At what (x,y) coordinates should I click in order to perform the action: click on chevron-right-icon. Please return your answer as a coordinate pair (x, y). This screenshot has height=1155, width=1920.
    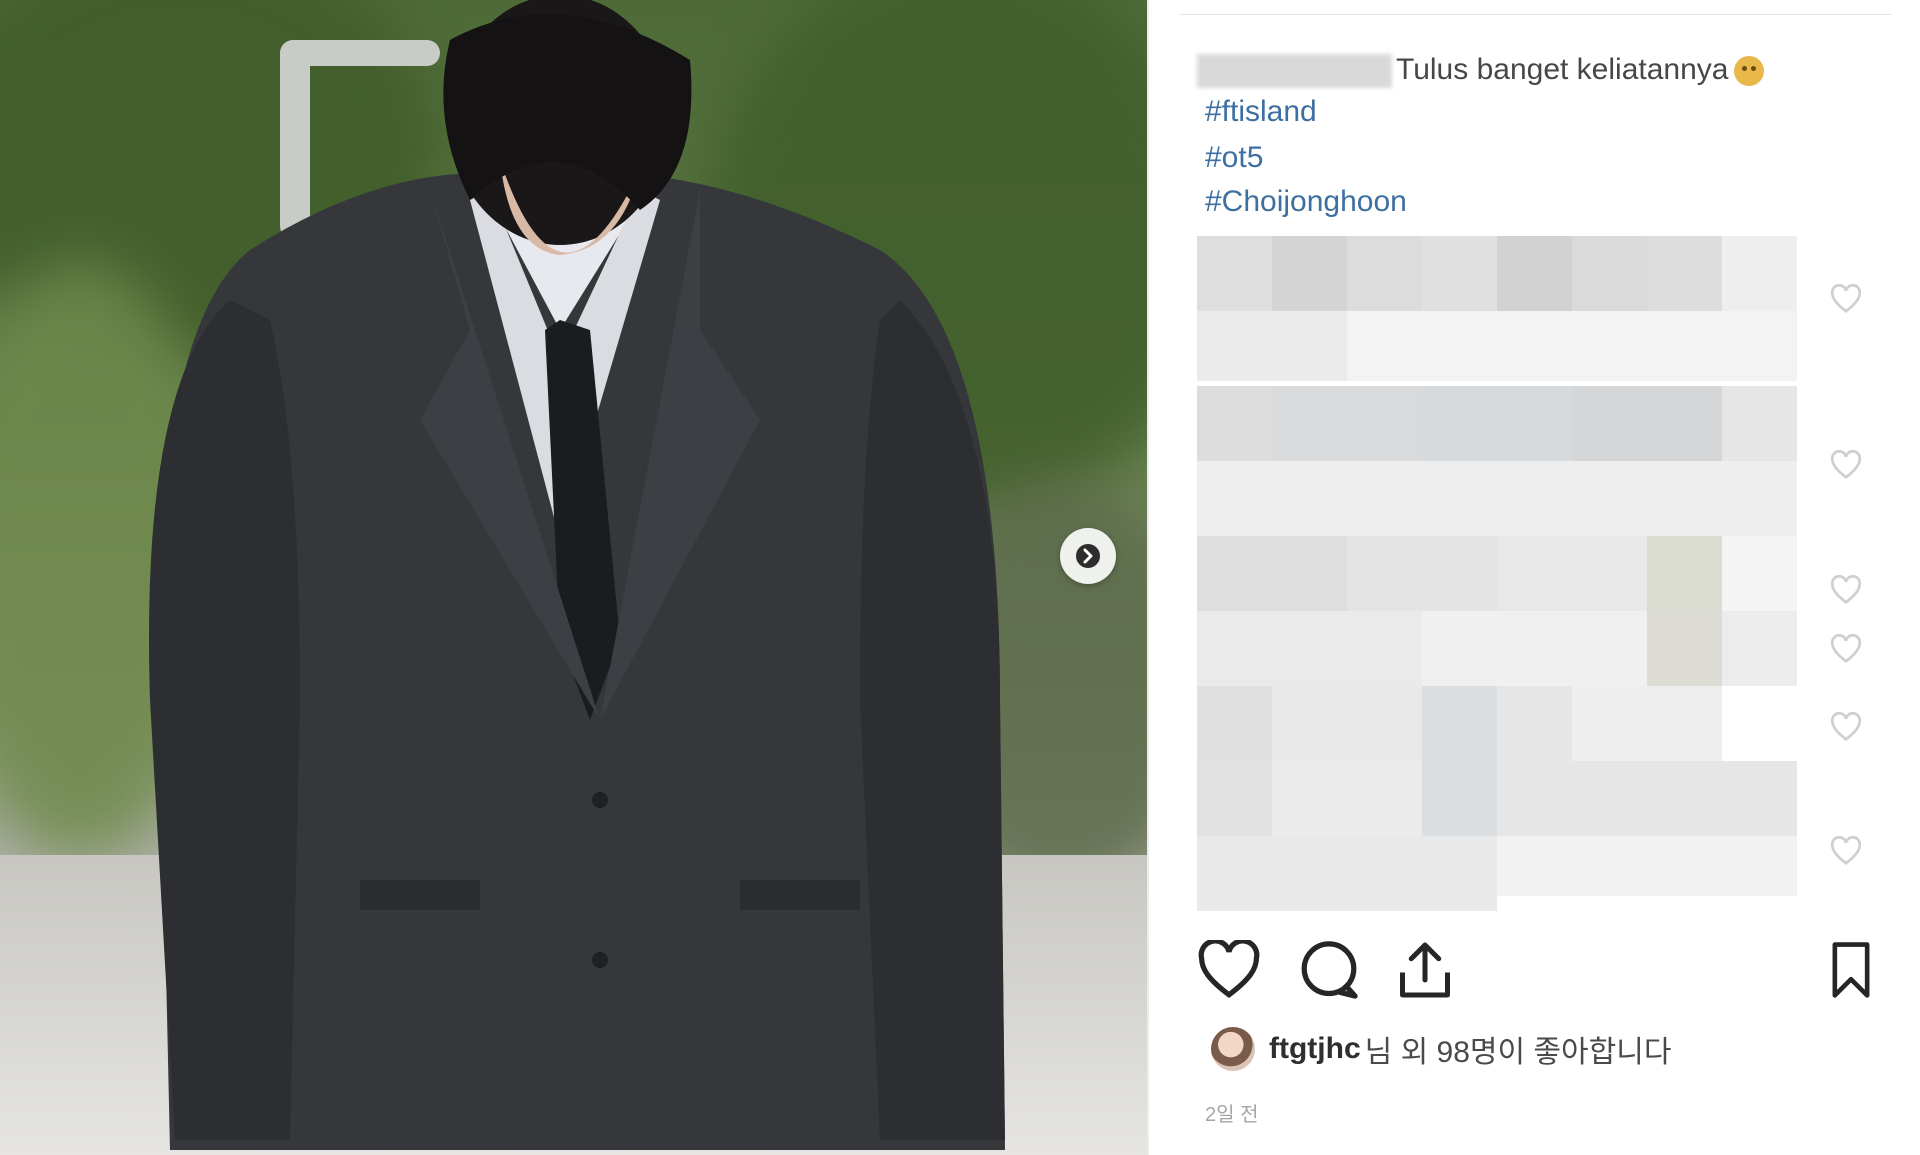
    Looking at the image, I should click on (1088, 556).